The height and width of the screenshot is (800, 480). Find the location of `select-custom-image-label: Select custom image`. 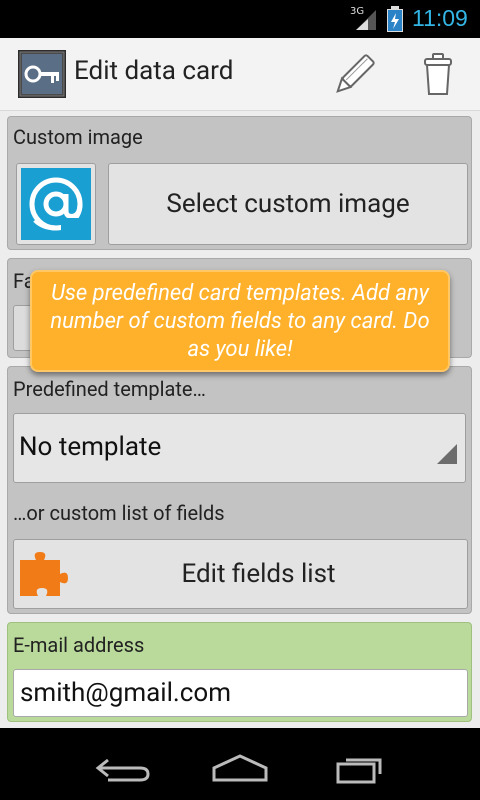

select-custom-image-label: Select custom image is located at coordinates (288, 204).